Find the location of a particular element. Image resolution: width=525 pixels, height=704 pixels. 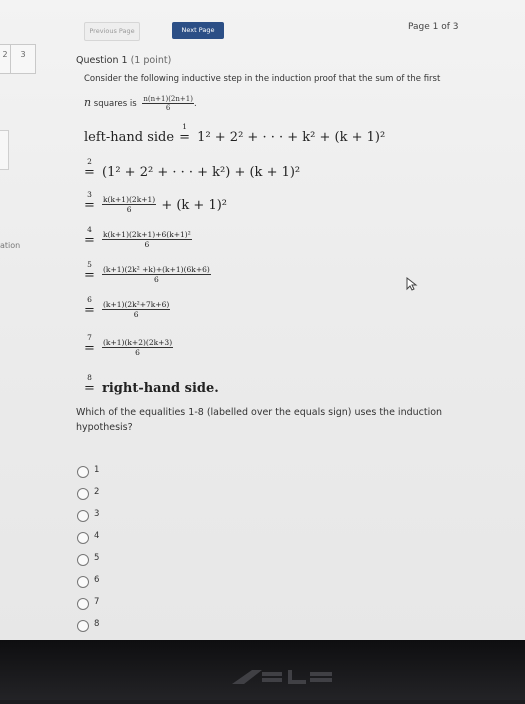

question-intro-line2: n squares is n(n+1)(2n+1) 6 . is located at coordinates (140, 103).